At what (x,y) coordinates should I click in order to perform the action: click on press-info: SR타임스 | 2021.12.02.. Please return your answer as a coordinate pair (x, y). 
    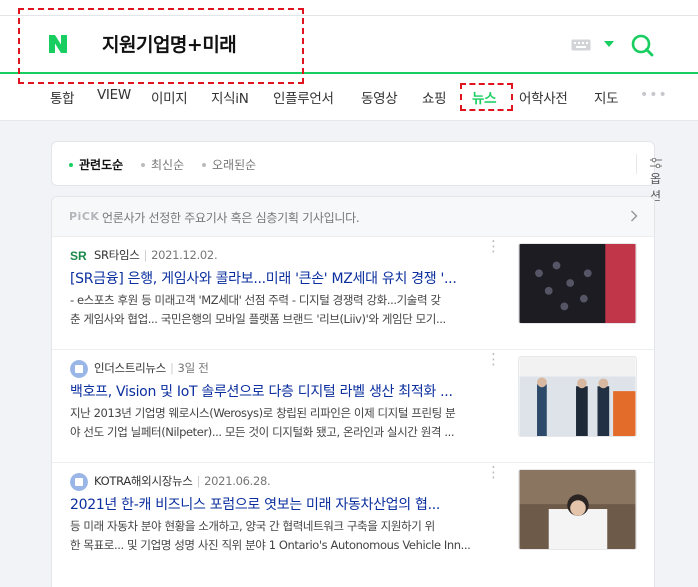
    Looking at the image, I should click on (156, 255).